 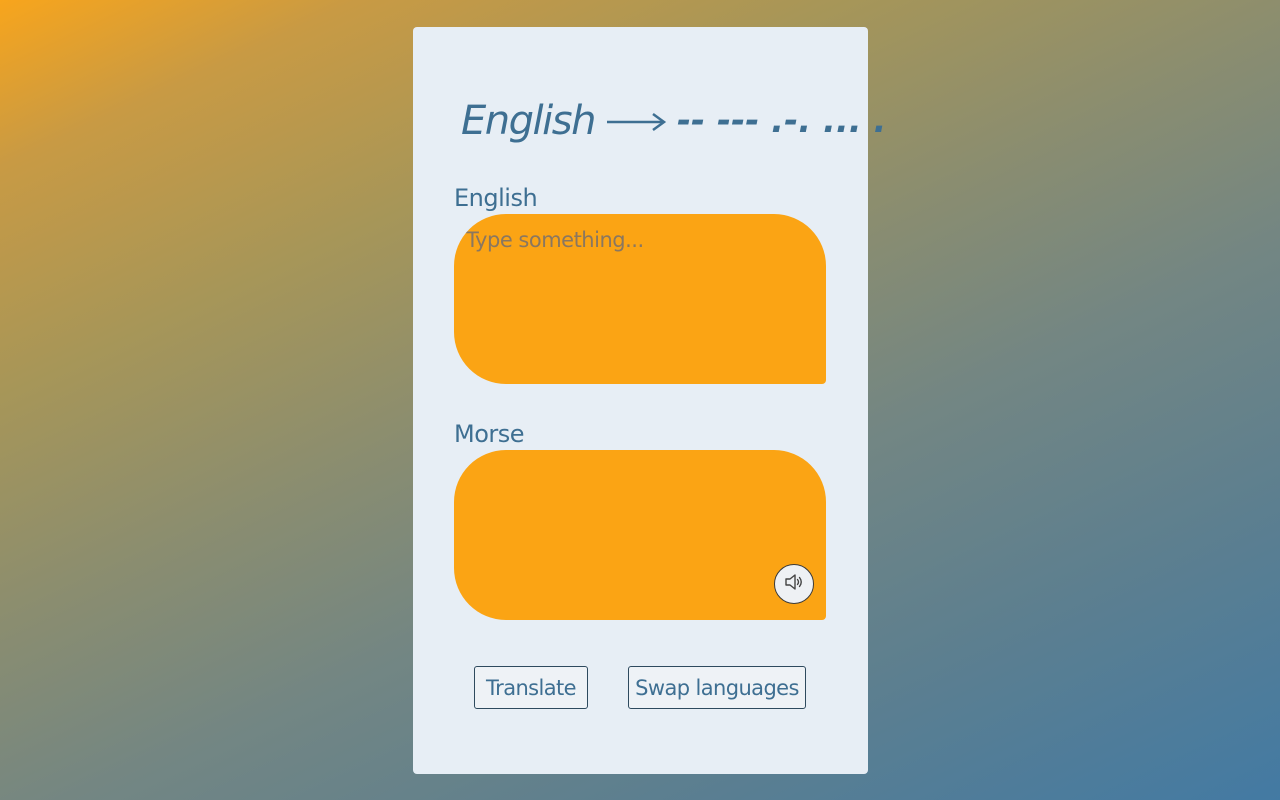 What do you see at coordinates (489, 434) in the screenshot?
I see `morse-label: Morse` at bounding box center [489, 434].